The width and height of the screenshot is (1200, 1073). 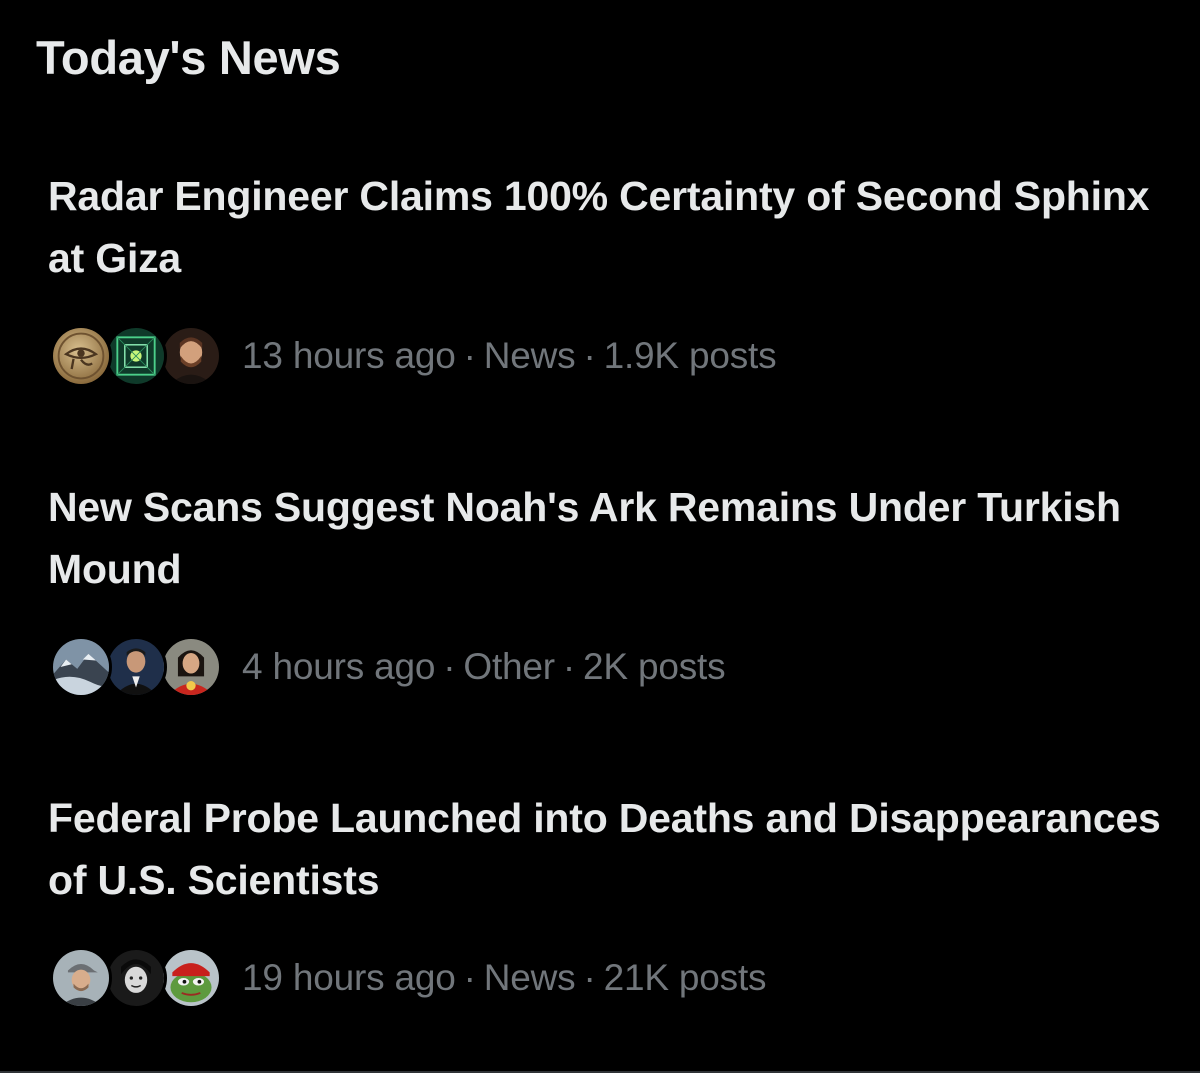 I want to click on mountain-snow-avatar, so click(x=81, y=667).